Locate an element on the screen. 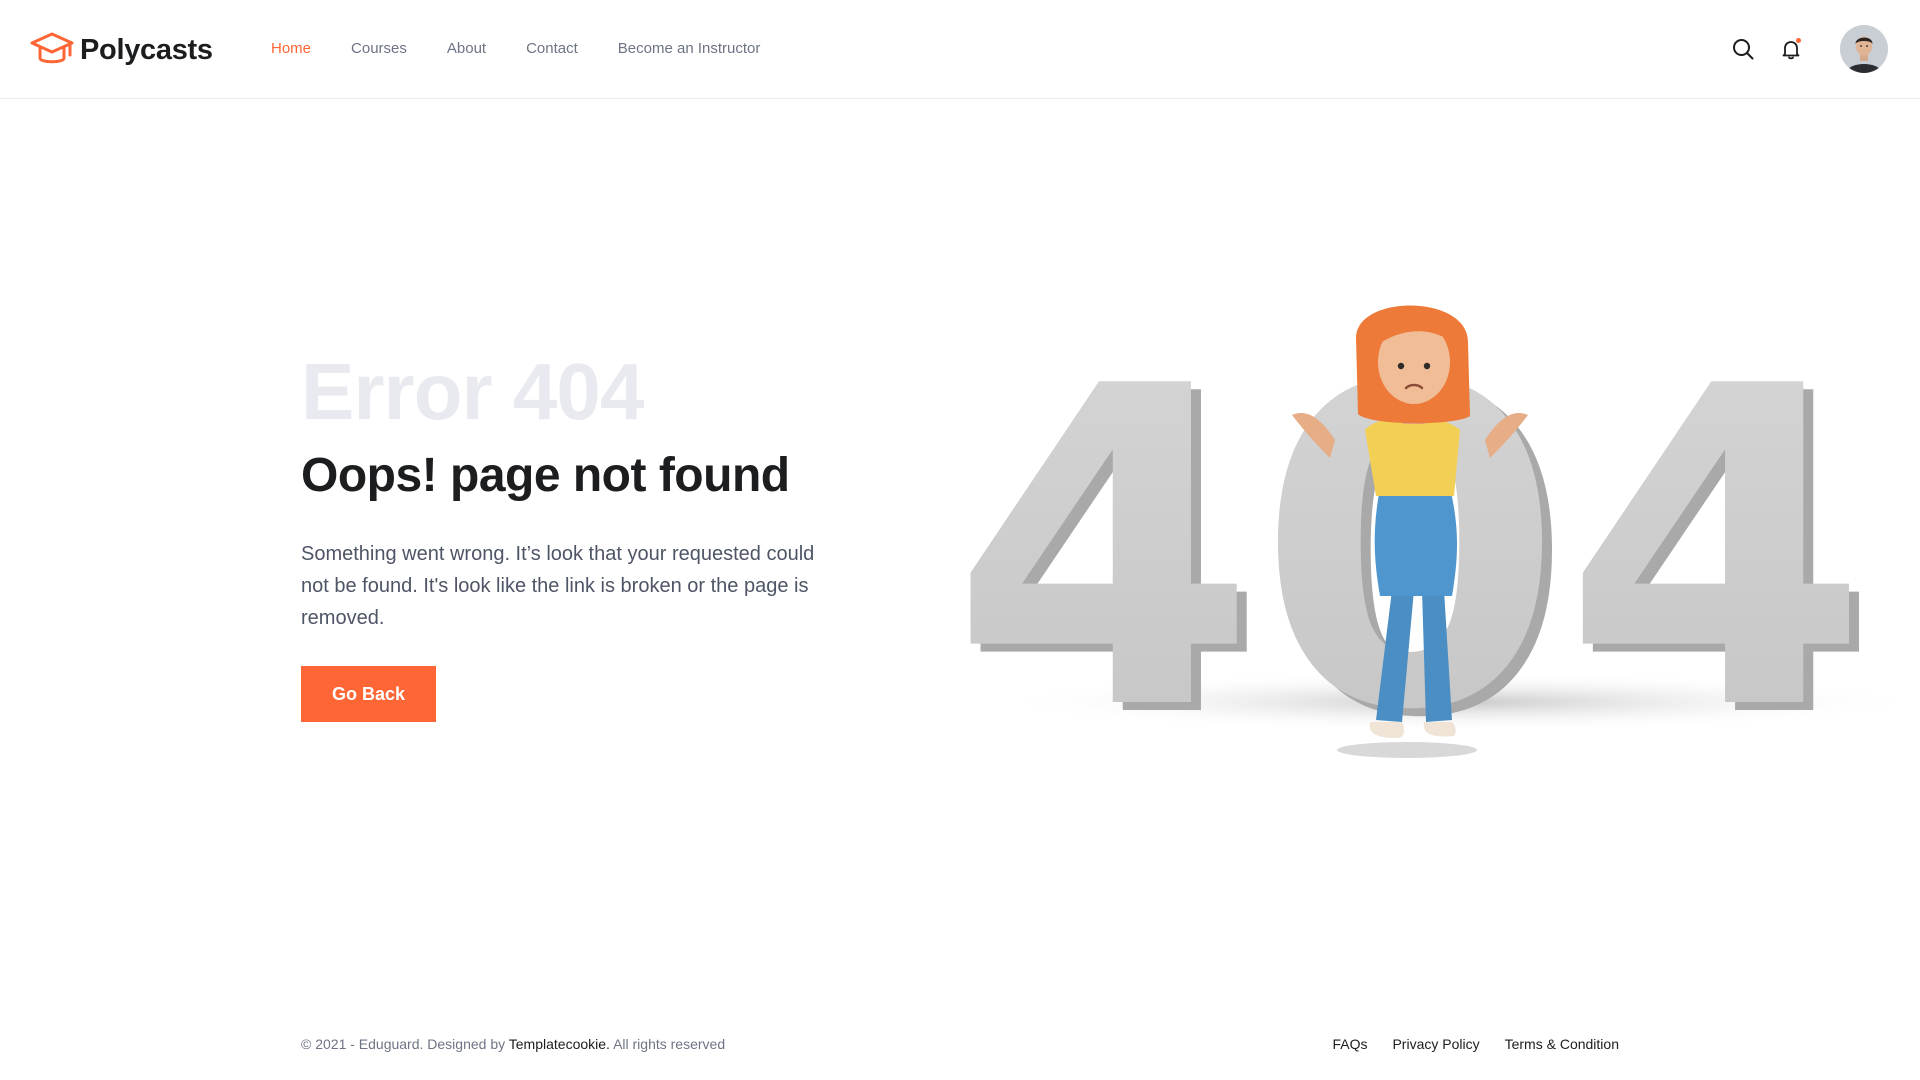  brand-logo: Polycasts is located at coordinates (121, 50).